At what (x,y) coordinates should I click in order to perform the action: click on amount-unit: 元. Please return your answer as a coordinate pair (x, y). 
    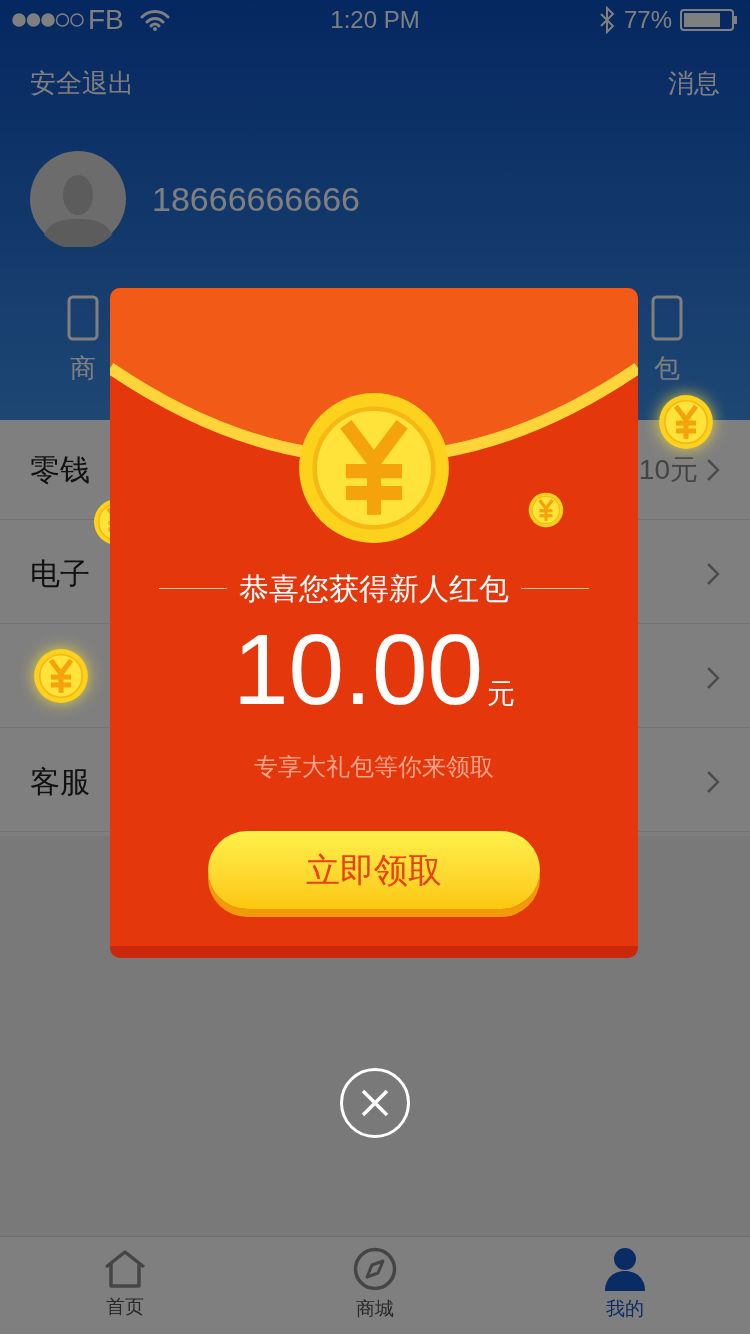
    Looking at the image, I should click on (501, 694).